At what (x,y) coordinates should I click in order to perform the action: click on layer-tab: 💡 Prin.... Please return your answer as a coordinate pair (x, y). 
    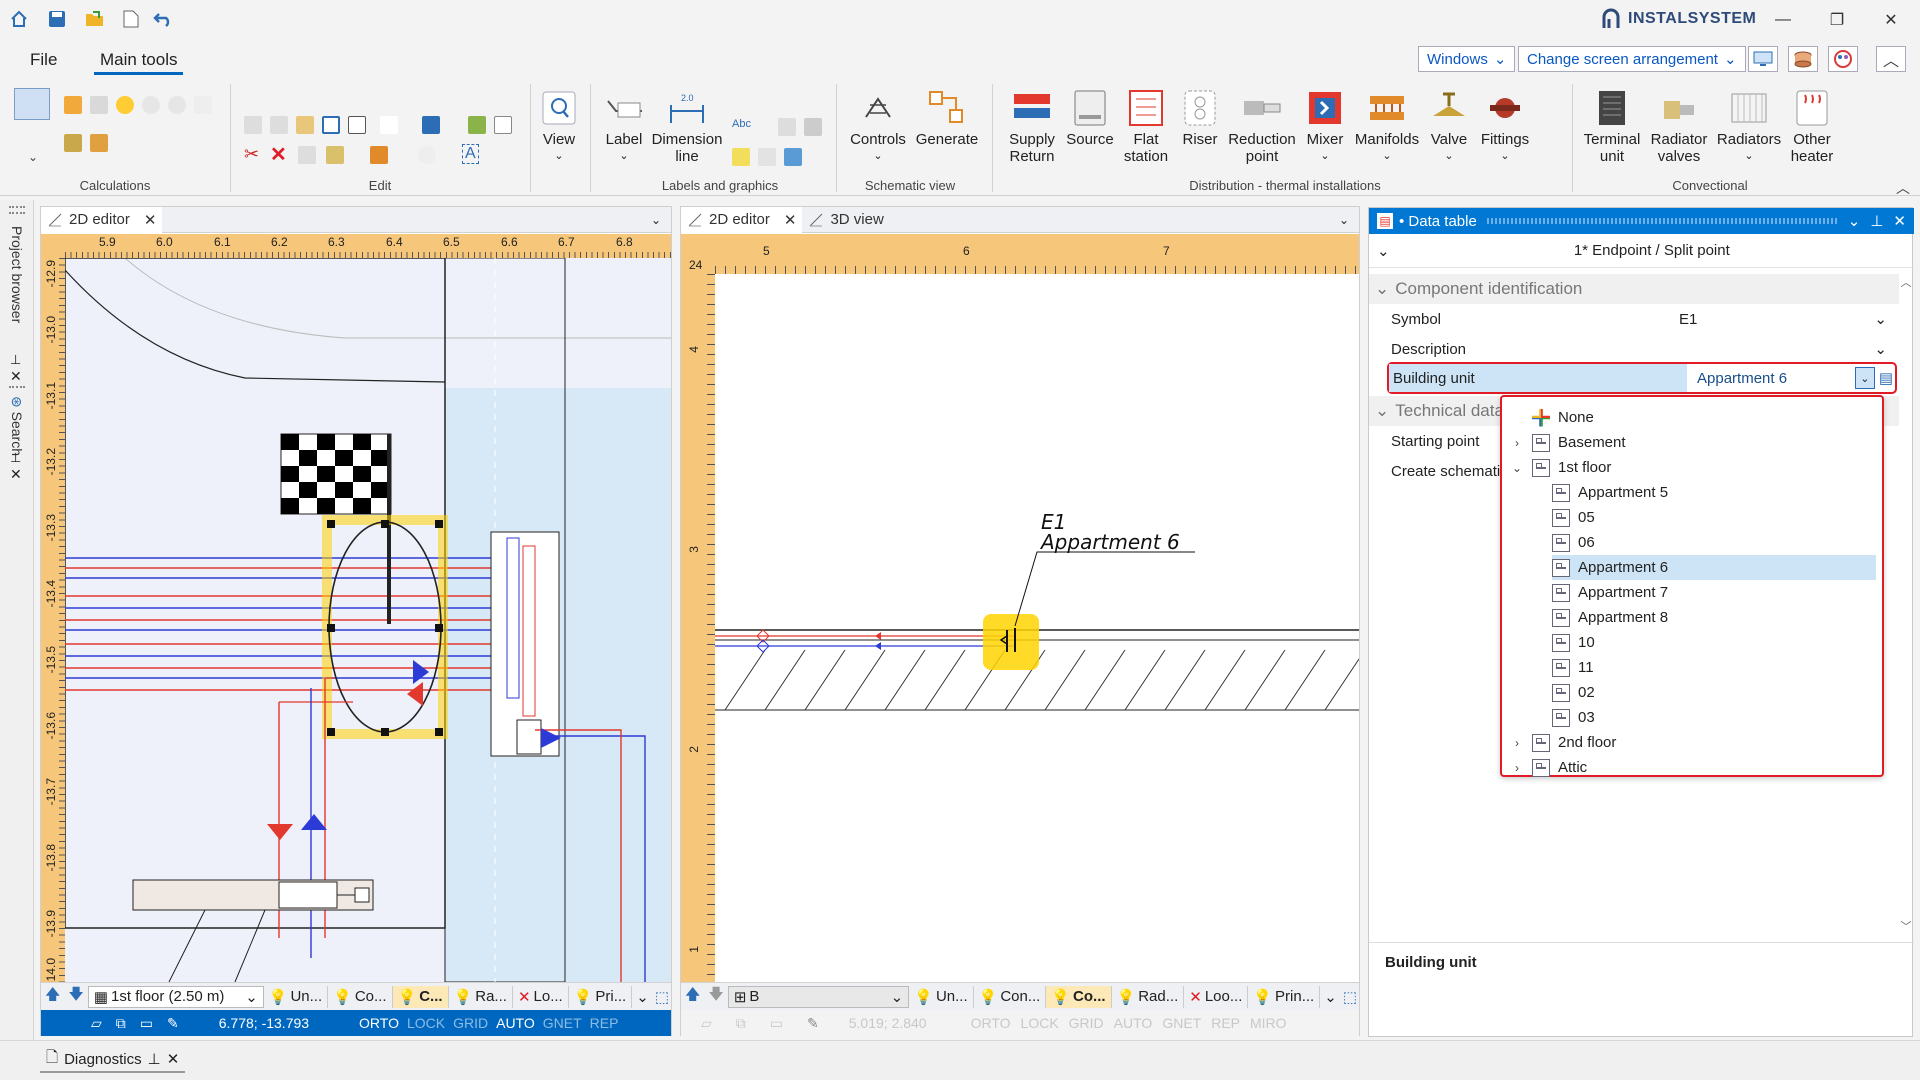
    Looking at the image, I should click on (1284, 996).